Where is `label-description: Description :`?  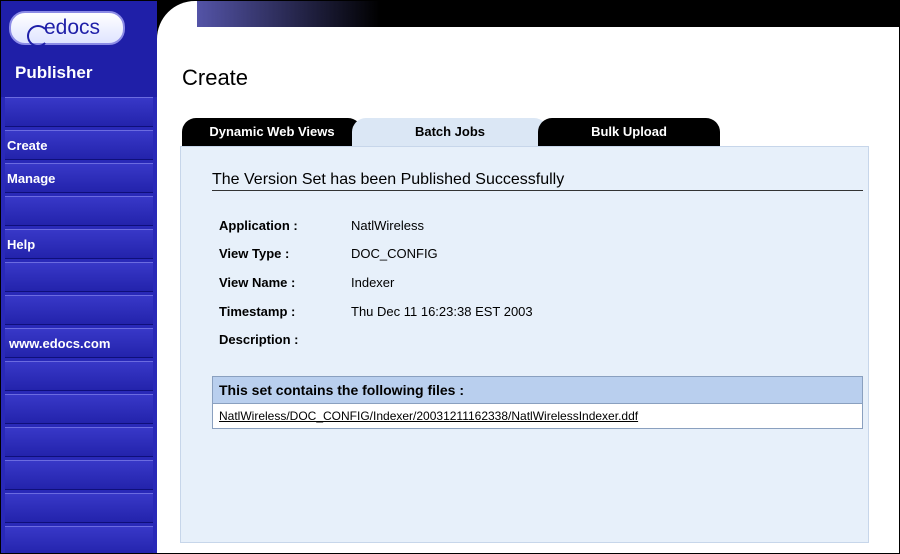
label-description: Description : is located at coordinates (259, 339).